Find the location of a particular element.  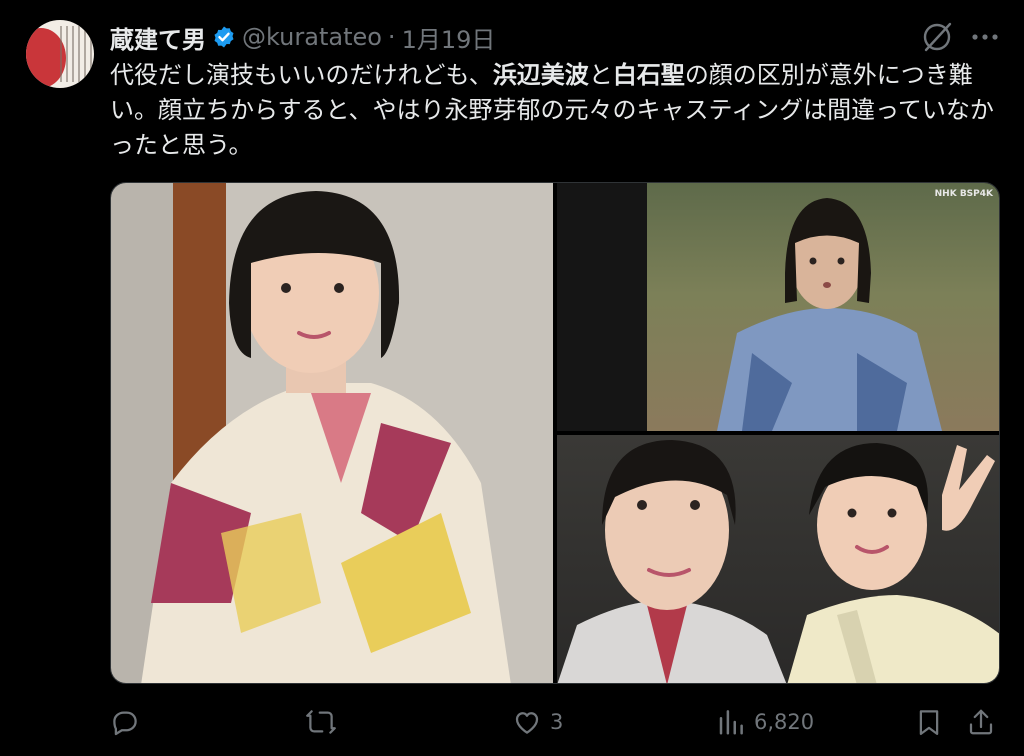

share-icon is located at coordinates (981, 722).